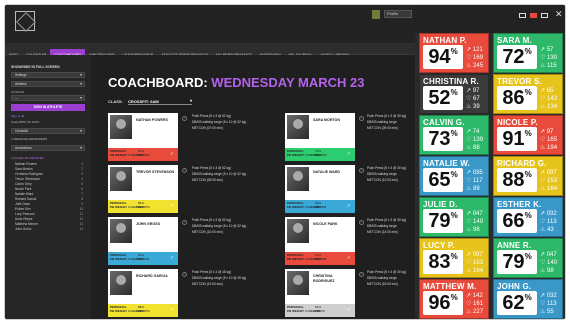  Describe the element at coordinates (559, 14) in the screenshot. I see `close-icon: ✕` at that location.